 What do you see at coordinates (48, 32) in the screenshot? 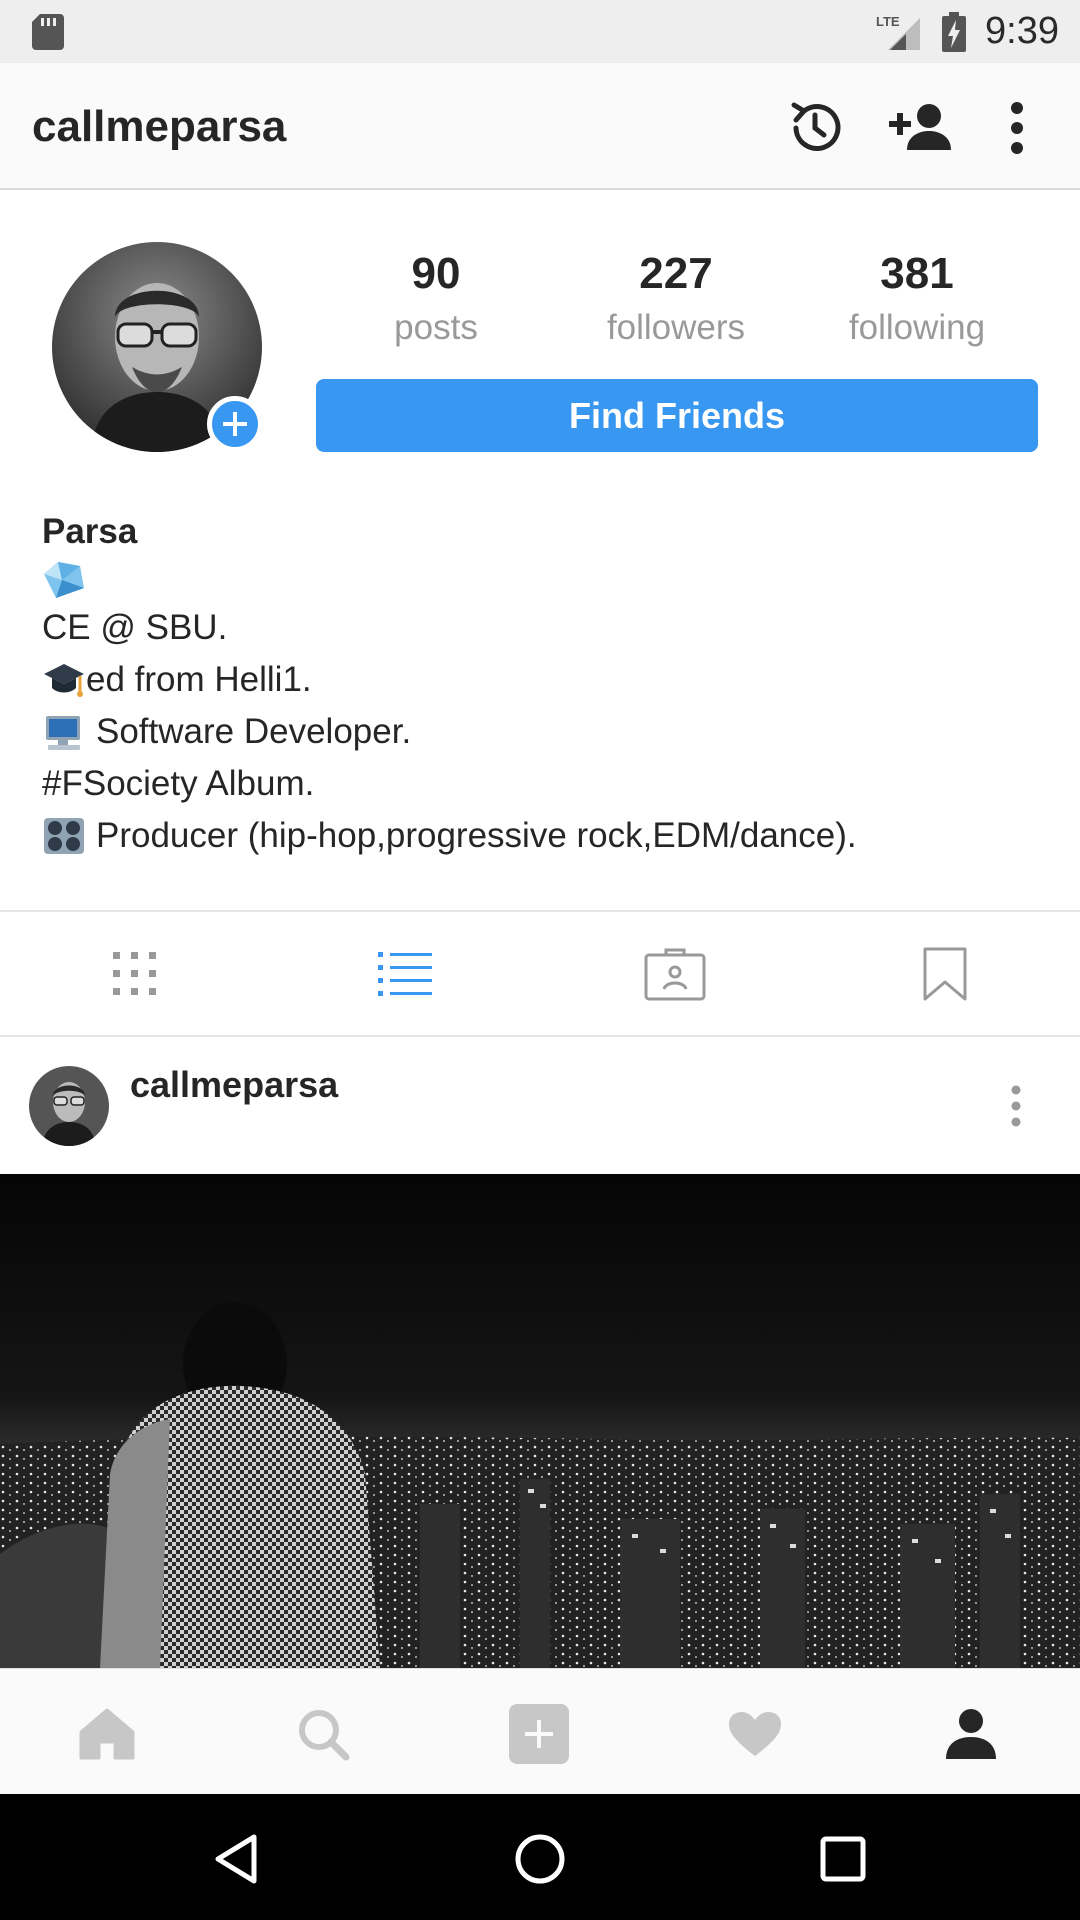
I see `sd-card-icon` at bounding box center [48, 32].